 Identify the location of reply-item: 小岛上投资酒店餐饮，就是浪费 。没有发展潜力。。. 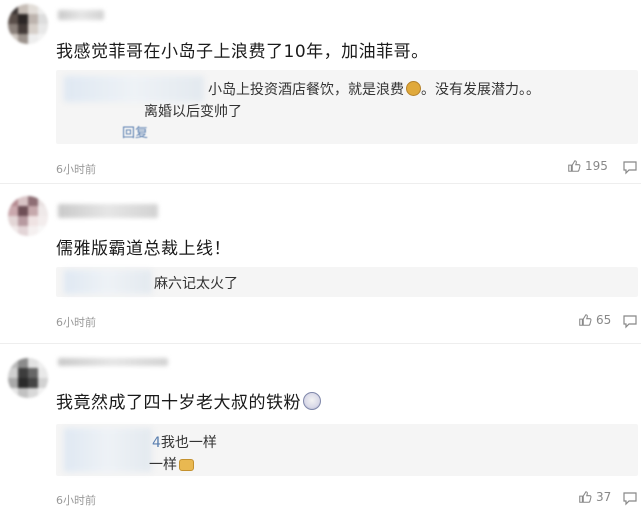
(374, 89).